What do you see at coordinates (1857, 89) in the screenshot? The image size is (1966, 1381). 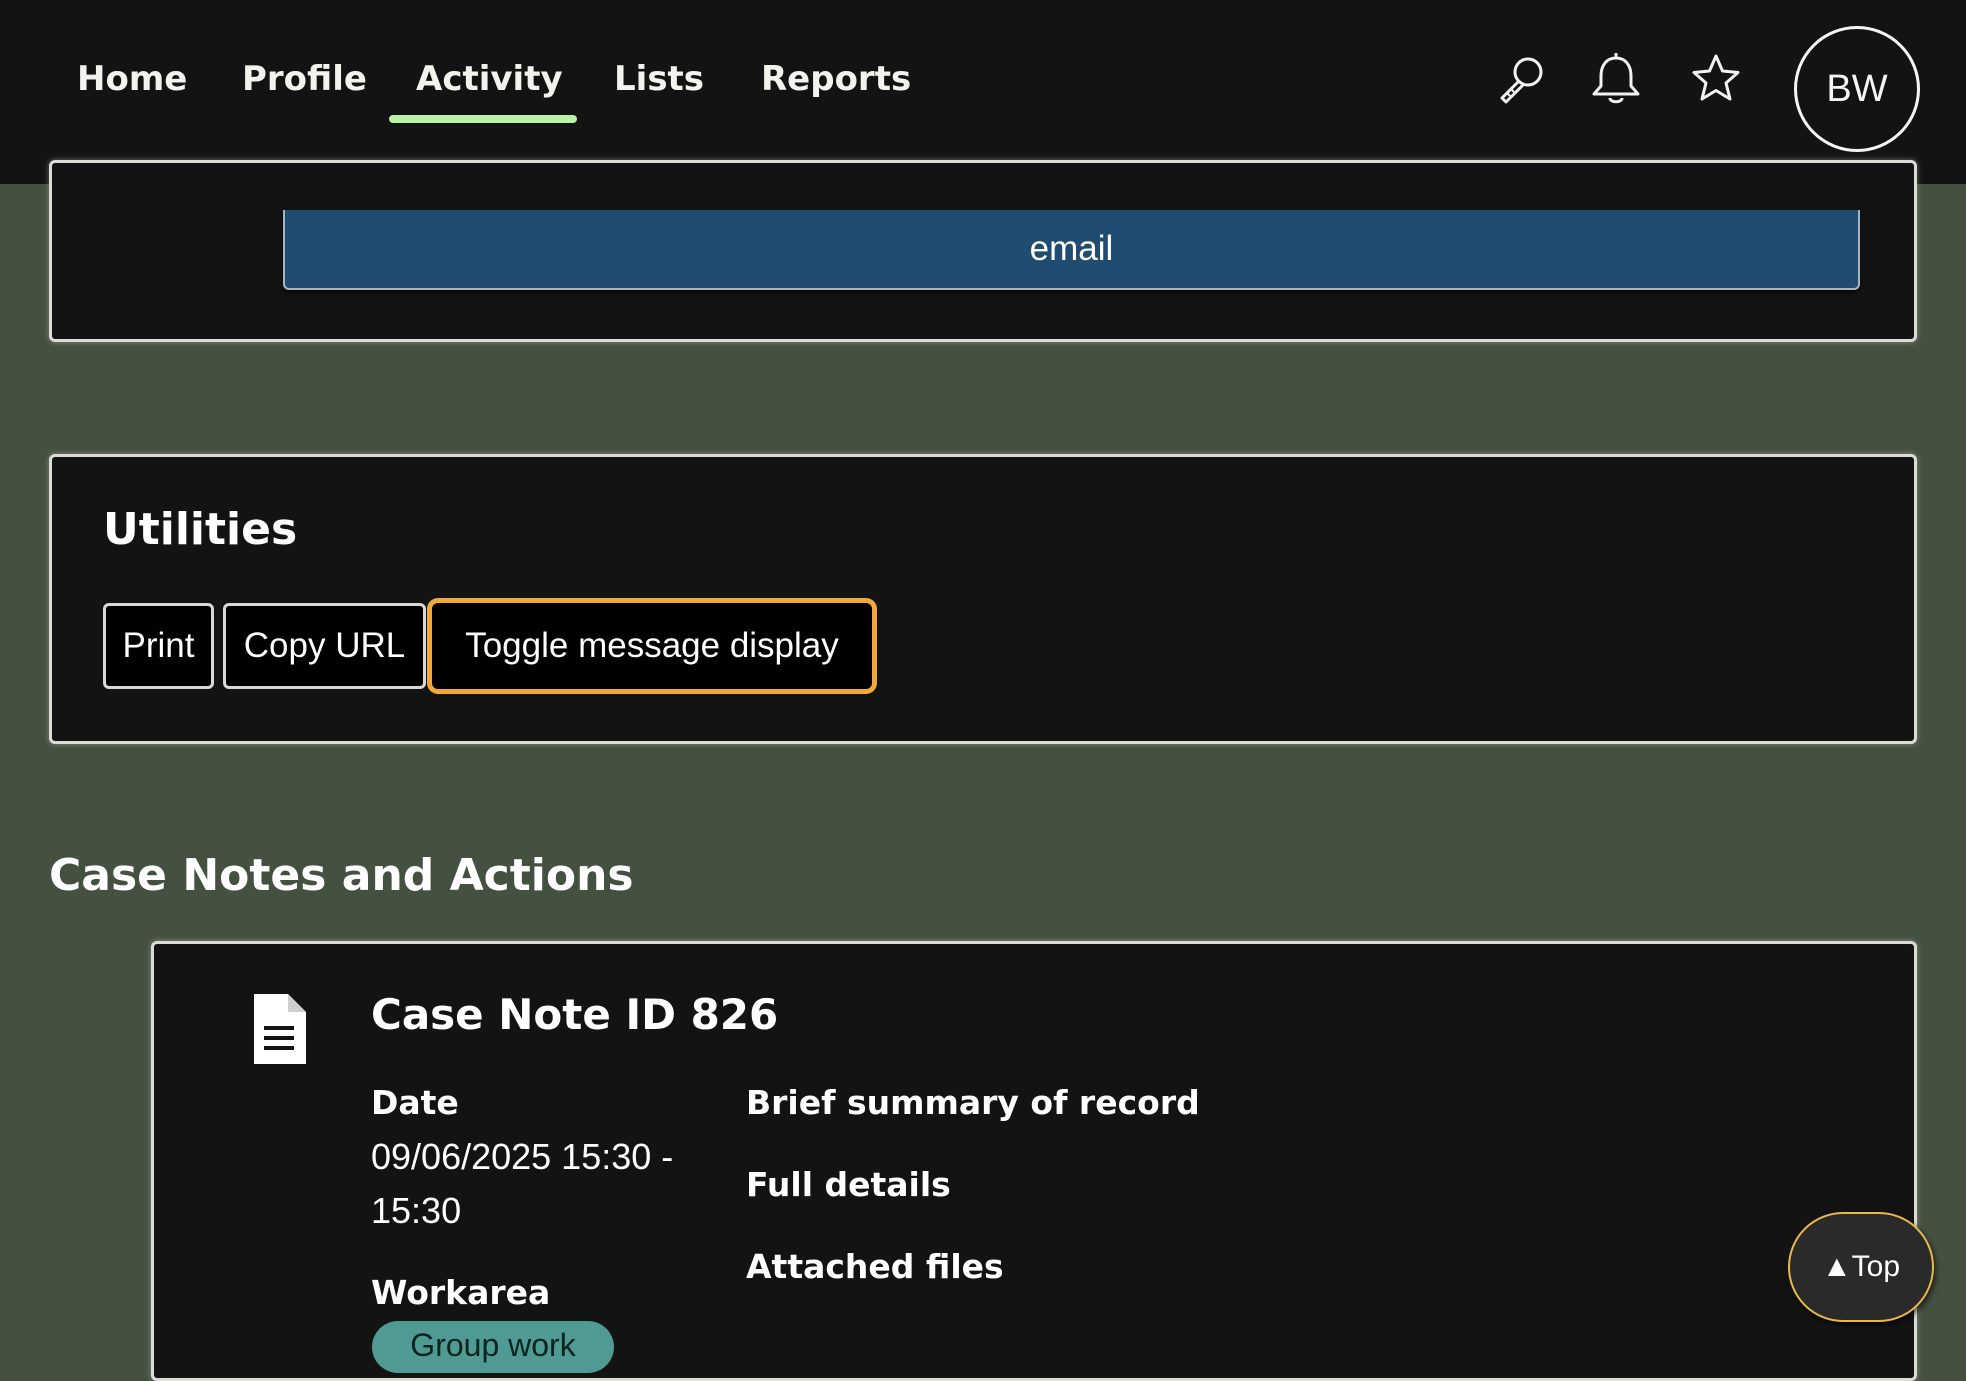 I see `user-avatar: BW` at bounding box center [1857, 89].